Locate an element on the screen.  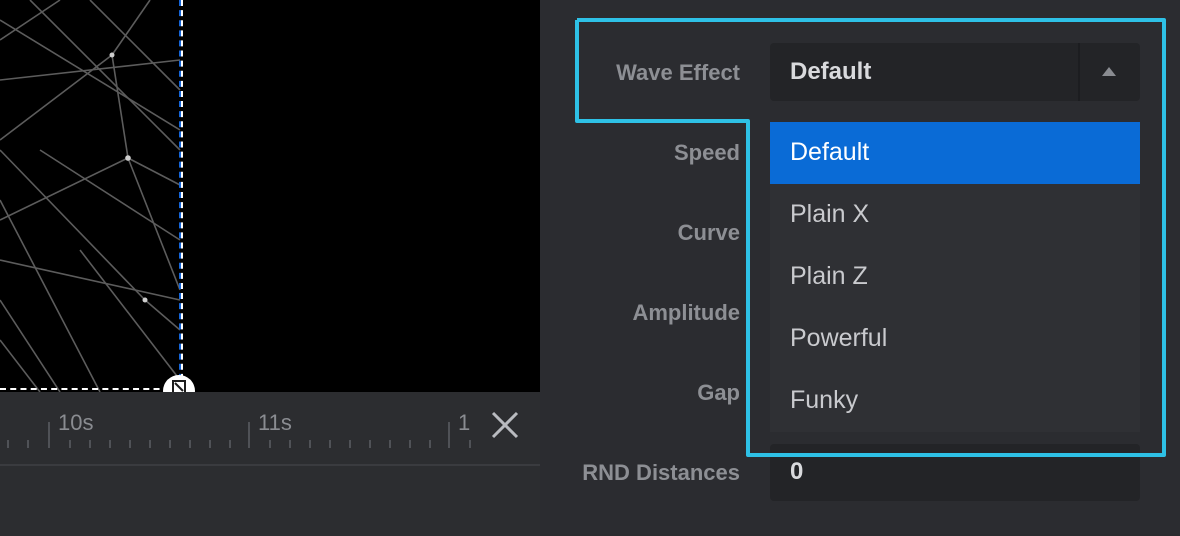
rnd-distances-label: RND Distances is located at coordinates (661, 472).